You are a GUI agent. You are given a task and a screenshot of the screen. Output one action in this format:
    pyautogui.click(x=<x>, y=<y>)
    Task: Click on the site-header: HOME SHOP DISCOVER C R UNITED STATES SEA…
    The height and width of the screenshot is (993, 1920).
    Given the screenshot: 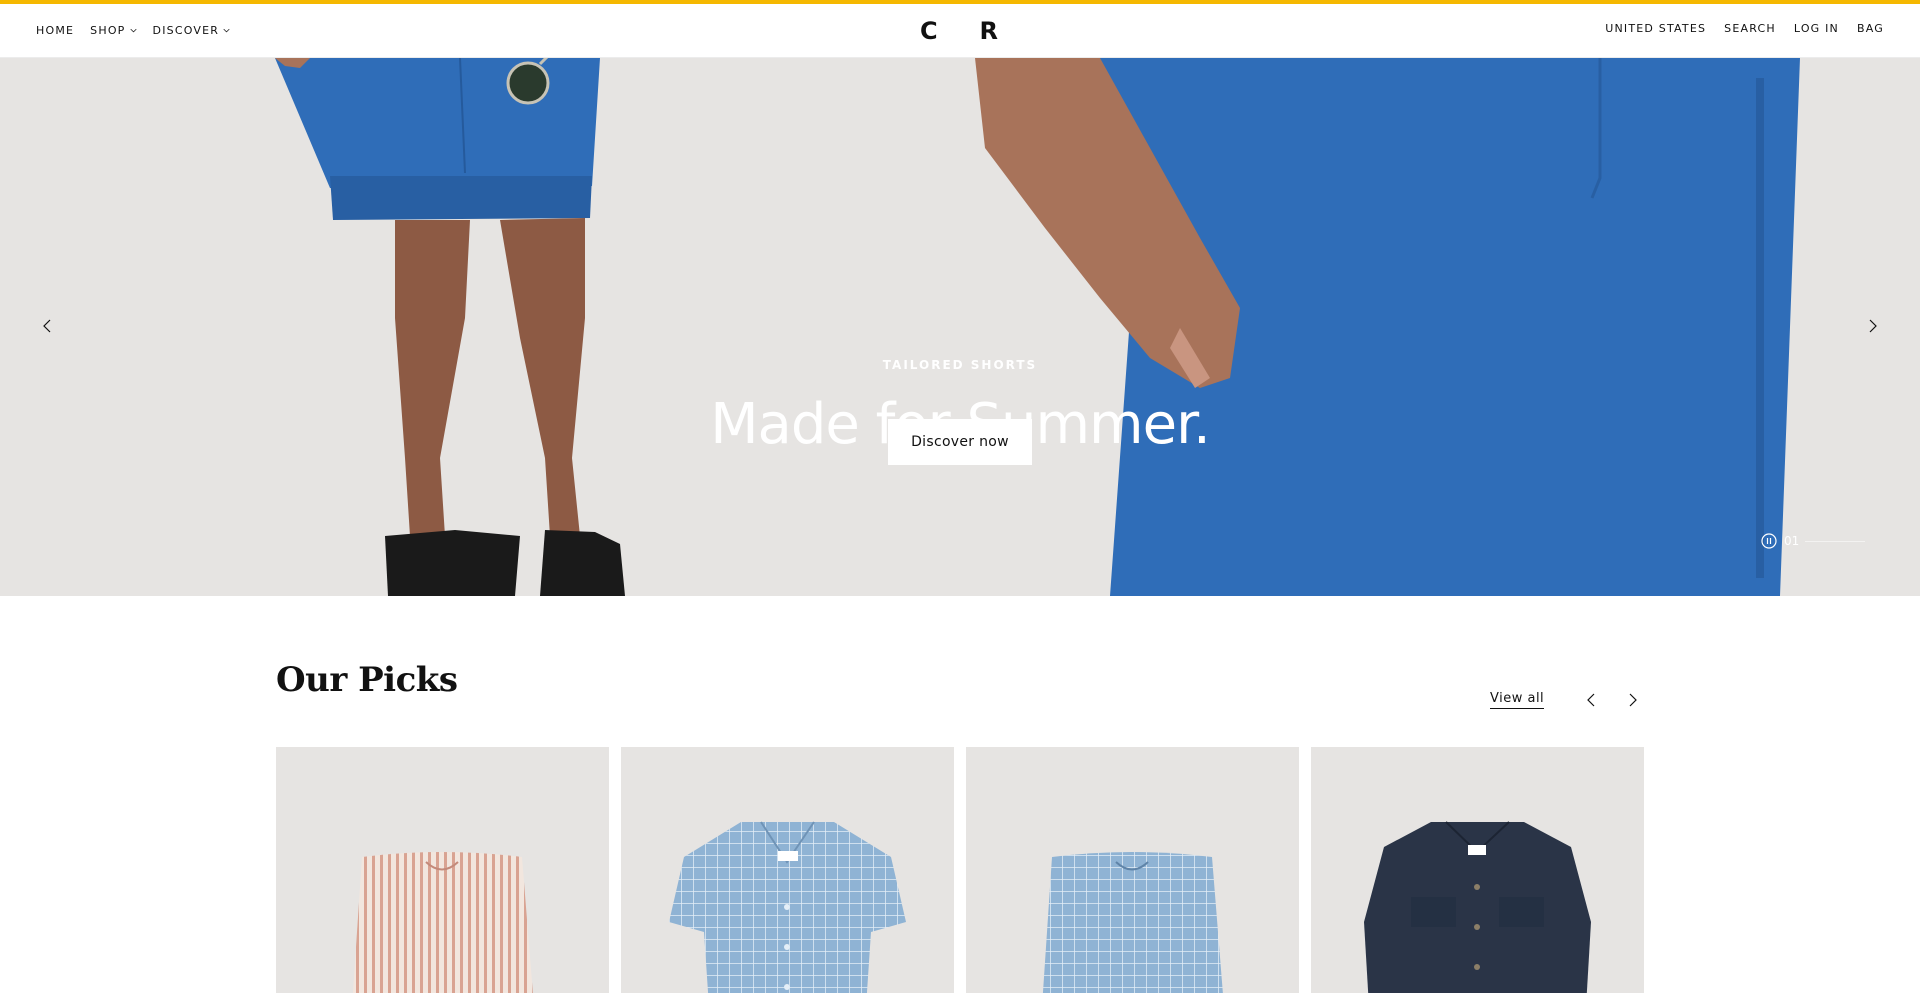 What is the action you would take?
    pyautogui.click(x=960, y=31)
    